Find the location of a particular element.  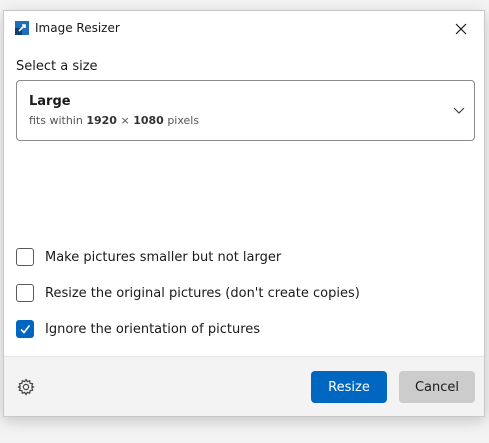

title-bar: Image Resizer is located at coordinates (244, 28).